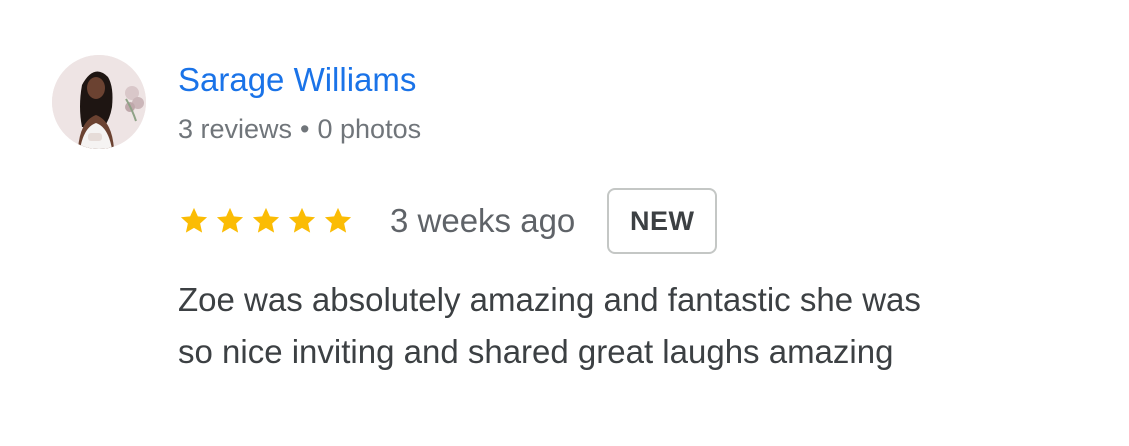  I want to click on avatar-image, so click(99, 102).